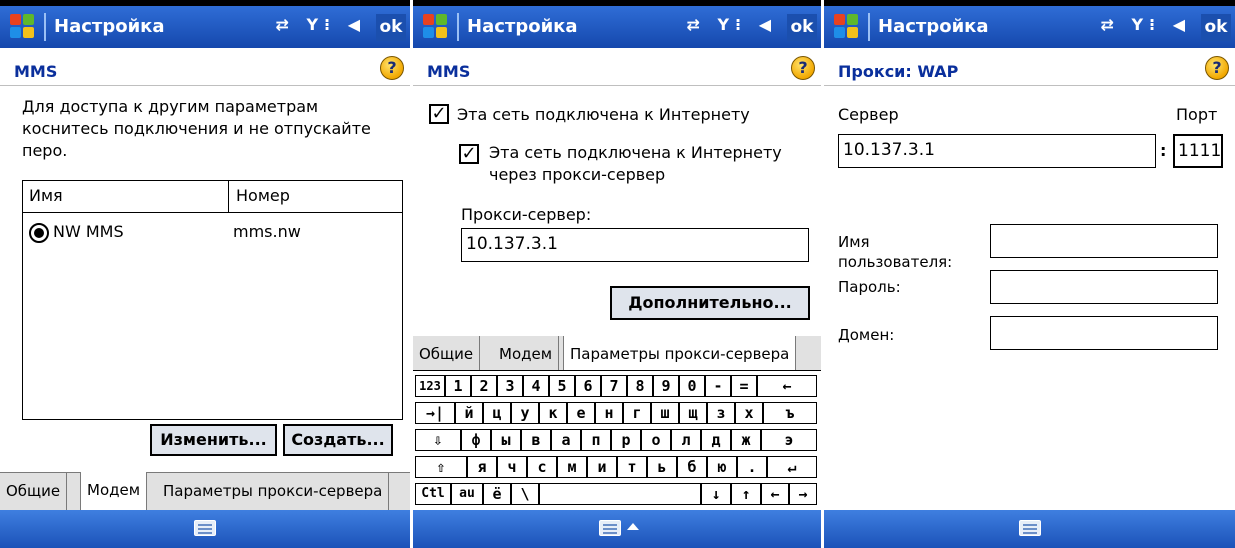  What do you see at coordinates (467, 494) in the screenshot?
I see `accent-key: au` at bounding box center [467, 494].